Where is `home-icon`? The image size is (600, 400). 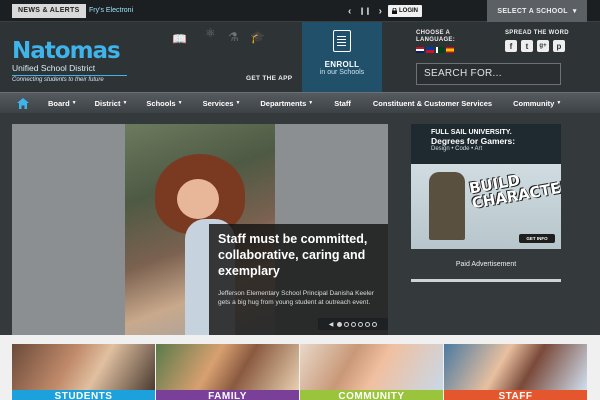 home-icon is located at coordinates (23, 103).